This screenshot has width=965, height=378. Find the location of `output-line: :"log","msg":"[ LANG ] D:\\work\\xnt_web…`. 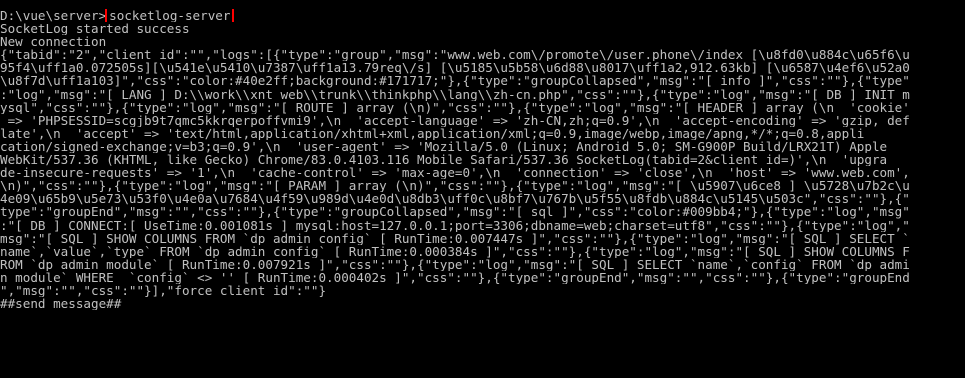

output-line: :"log","msg":"[ LANG ] D:\\work\\xnt_web… is located at coordinates (455, 94).